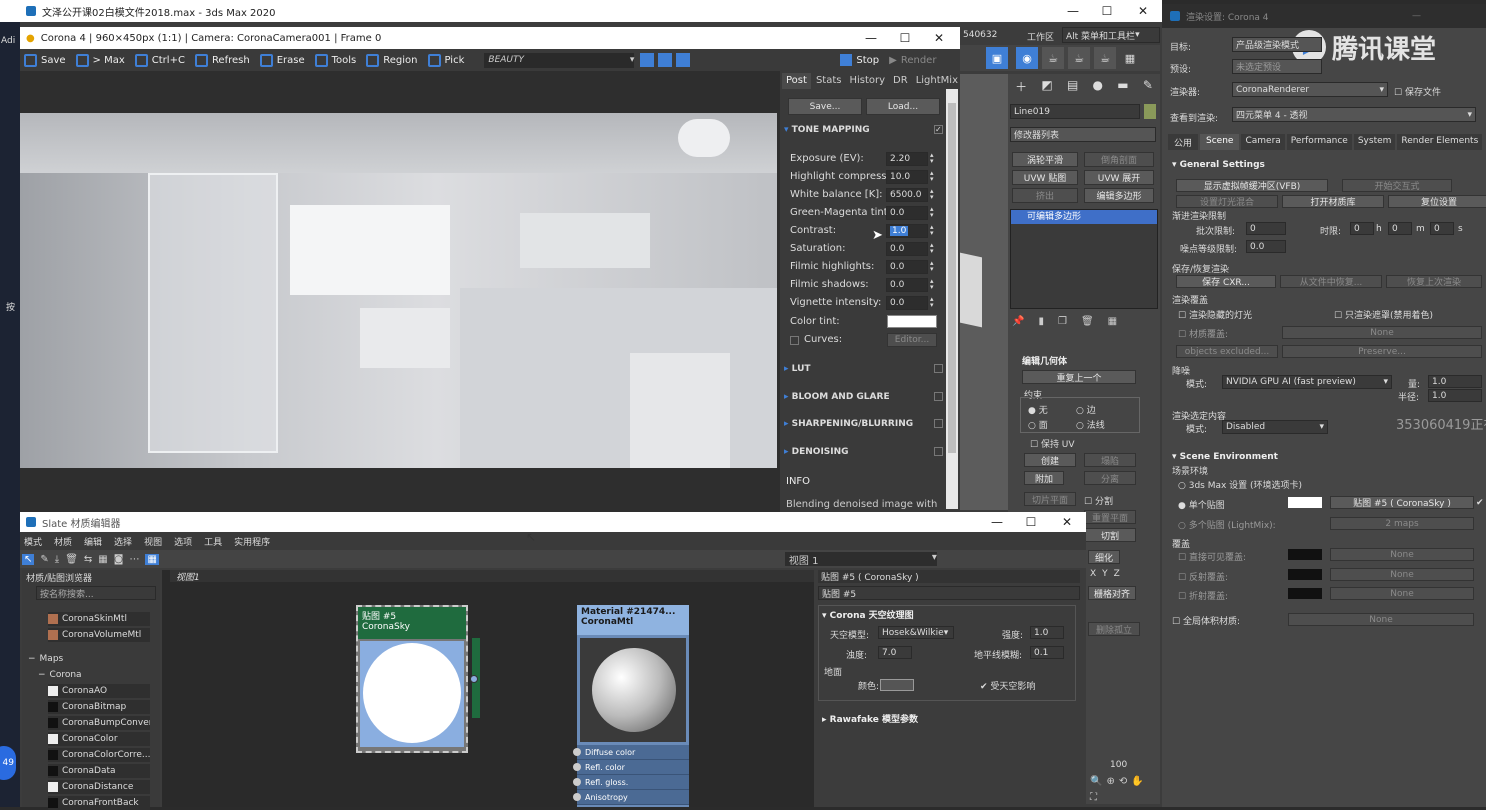  What do you see at coordinates (183, 541) in the screenshot?
I see `menu-options: 选项` at bounding box center [183, 541].